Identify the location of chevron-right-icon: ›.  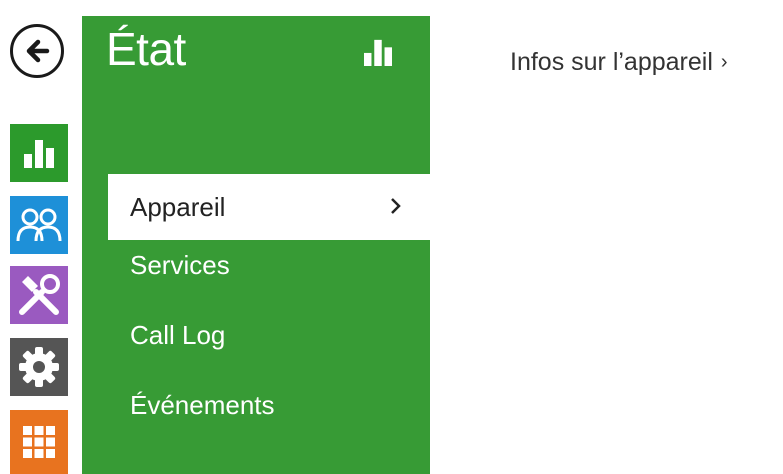
(724, 62).